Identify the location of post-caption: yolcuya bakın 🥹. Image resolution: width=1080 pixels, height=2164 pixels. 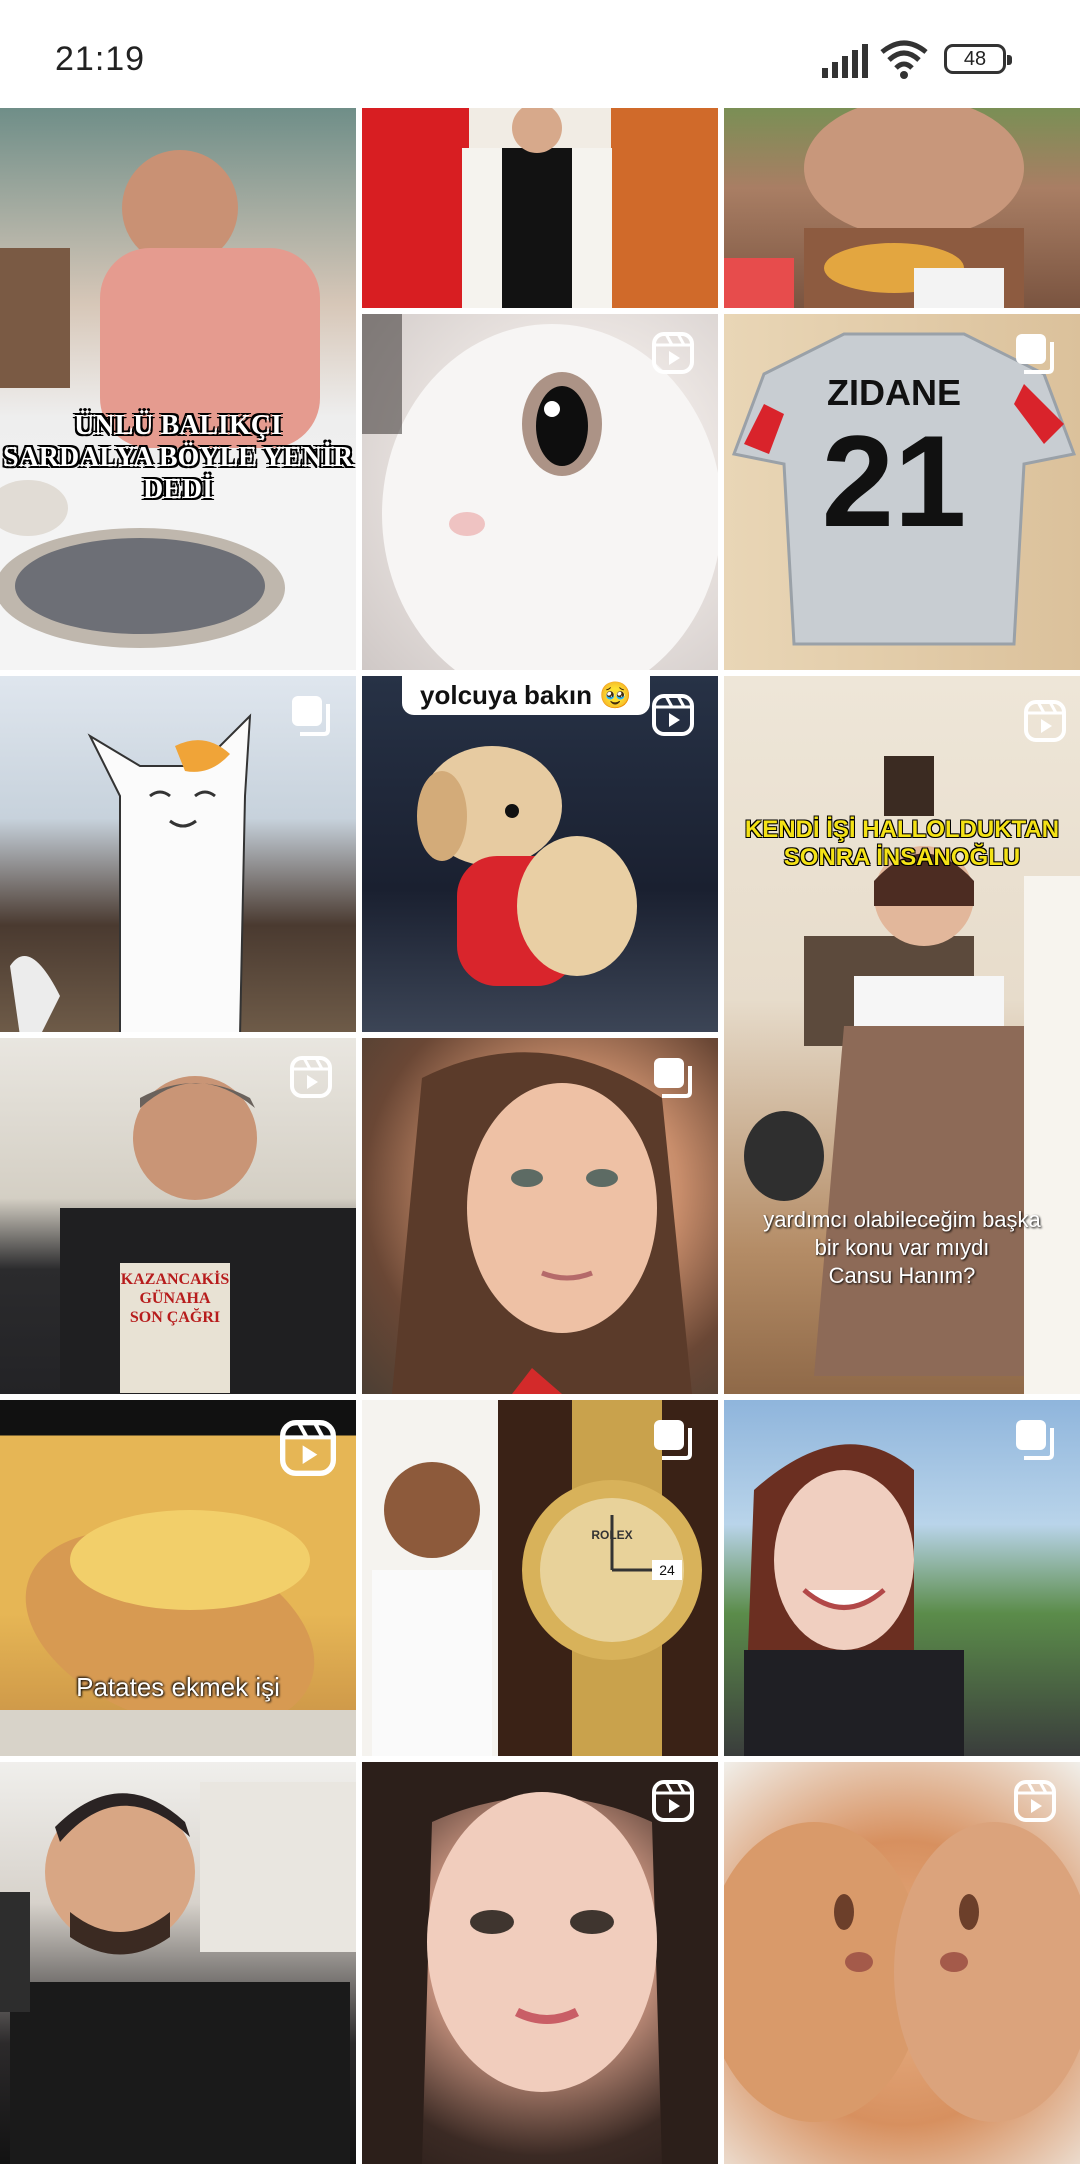
(526, 695).